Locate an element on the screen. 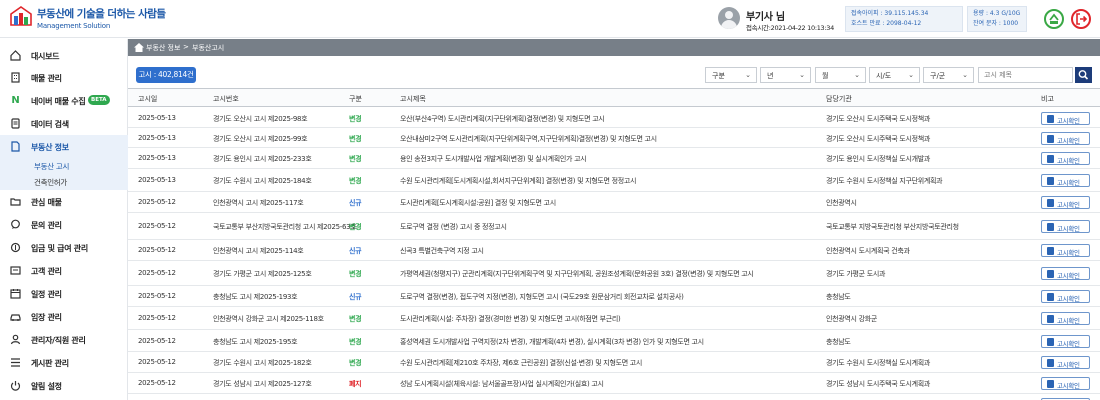 The width and height of the screenshot is (1100, 400). column-header-date: 고시일 is located at coordinates (148, 99).